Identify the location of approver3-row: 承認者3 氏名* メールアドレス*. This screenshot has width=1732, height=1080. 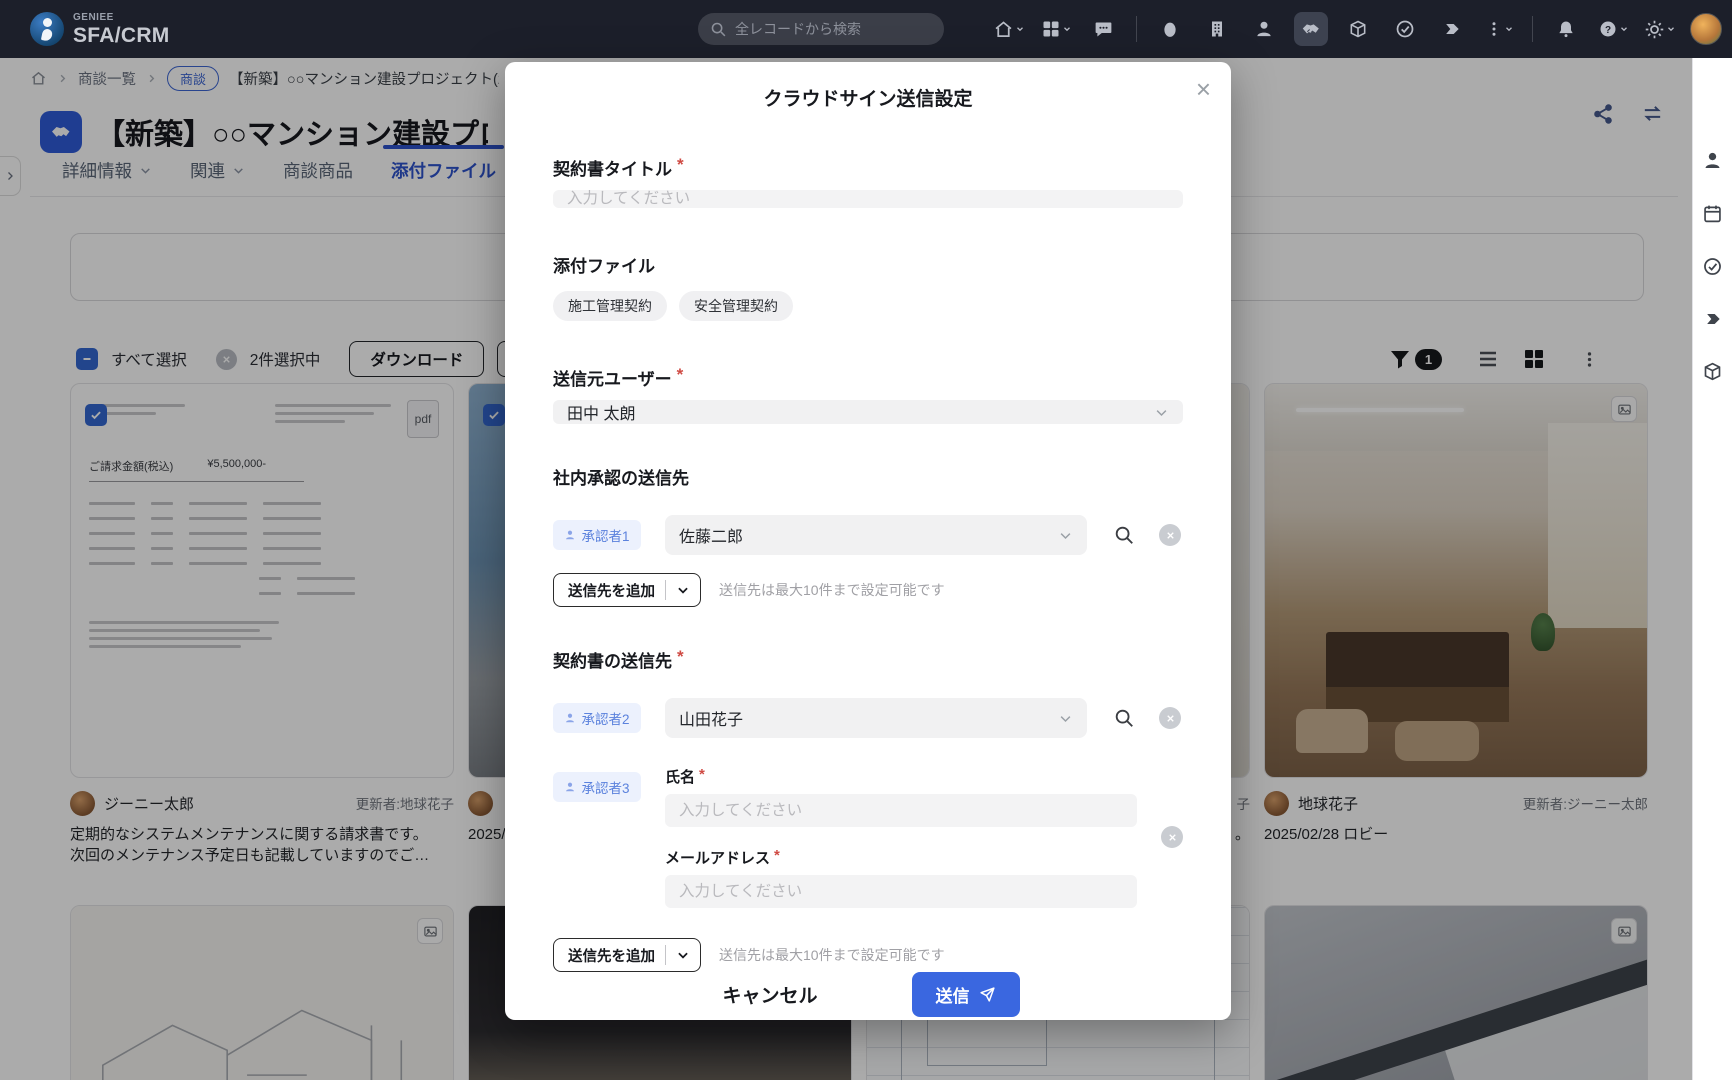
(868, 837).